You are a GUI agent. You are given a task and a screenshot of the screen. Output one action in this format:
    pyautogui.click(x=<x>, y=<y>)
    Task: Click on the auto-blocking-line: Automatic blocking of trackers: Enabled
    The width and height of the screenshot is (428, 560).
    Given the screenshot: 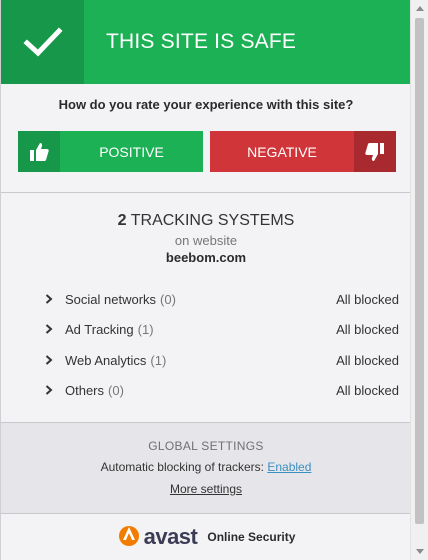 What is the action you would take?
    pyautogui.click(x=205, y=467)
    